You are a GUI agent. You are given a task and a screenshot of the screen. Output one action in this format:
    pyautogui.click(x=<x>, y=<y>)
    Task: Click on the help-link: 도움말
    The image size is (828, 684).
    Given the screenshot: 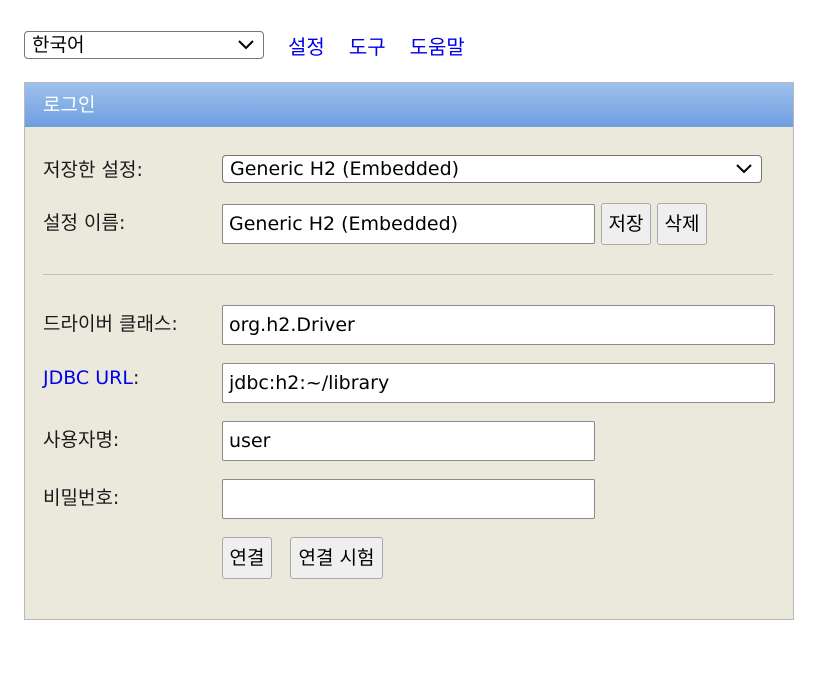 What is the action you would take?
    pyautogui.click(x=437, y=45)
    